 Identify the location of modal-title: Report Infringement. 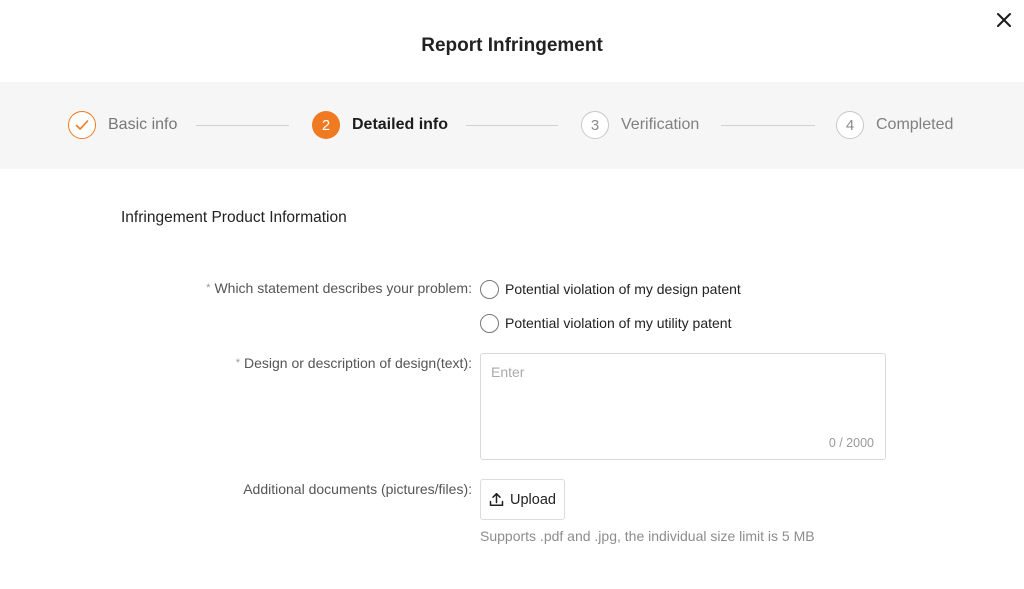
(512, 45).